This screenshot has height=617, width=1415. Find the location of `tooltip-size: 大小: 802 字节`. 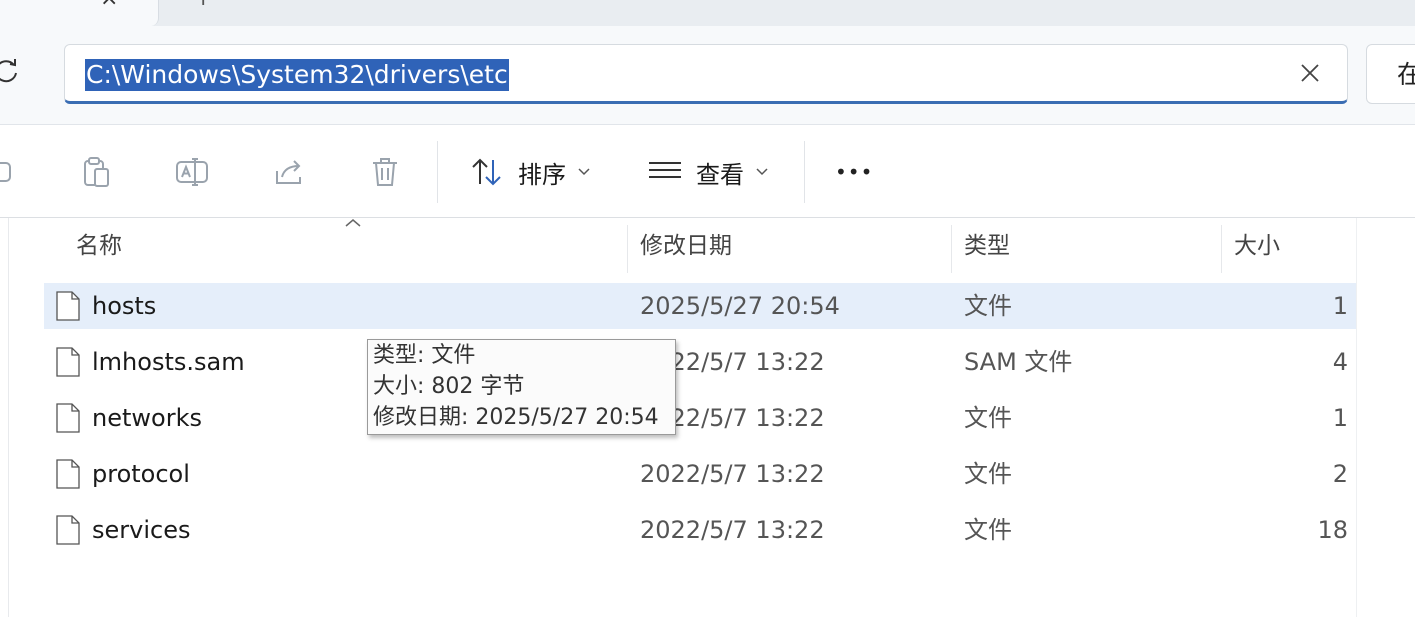

tooltip-size: 大小: 802 字节 is located at coordinates (449, 386).